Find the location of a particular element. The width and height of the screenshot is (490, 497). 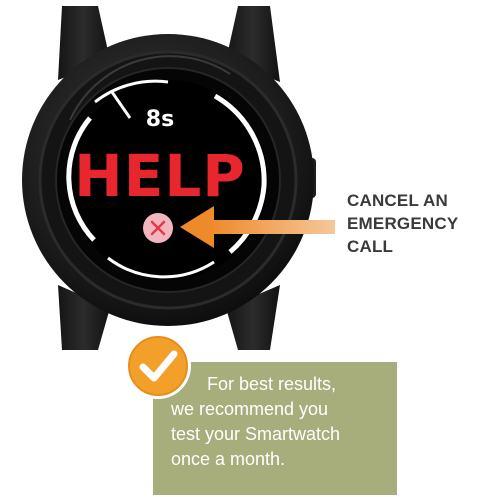

checkmark-icon is located at coordinates (158, 366).